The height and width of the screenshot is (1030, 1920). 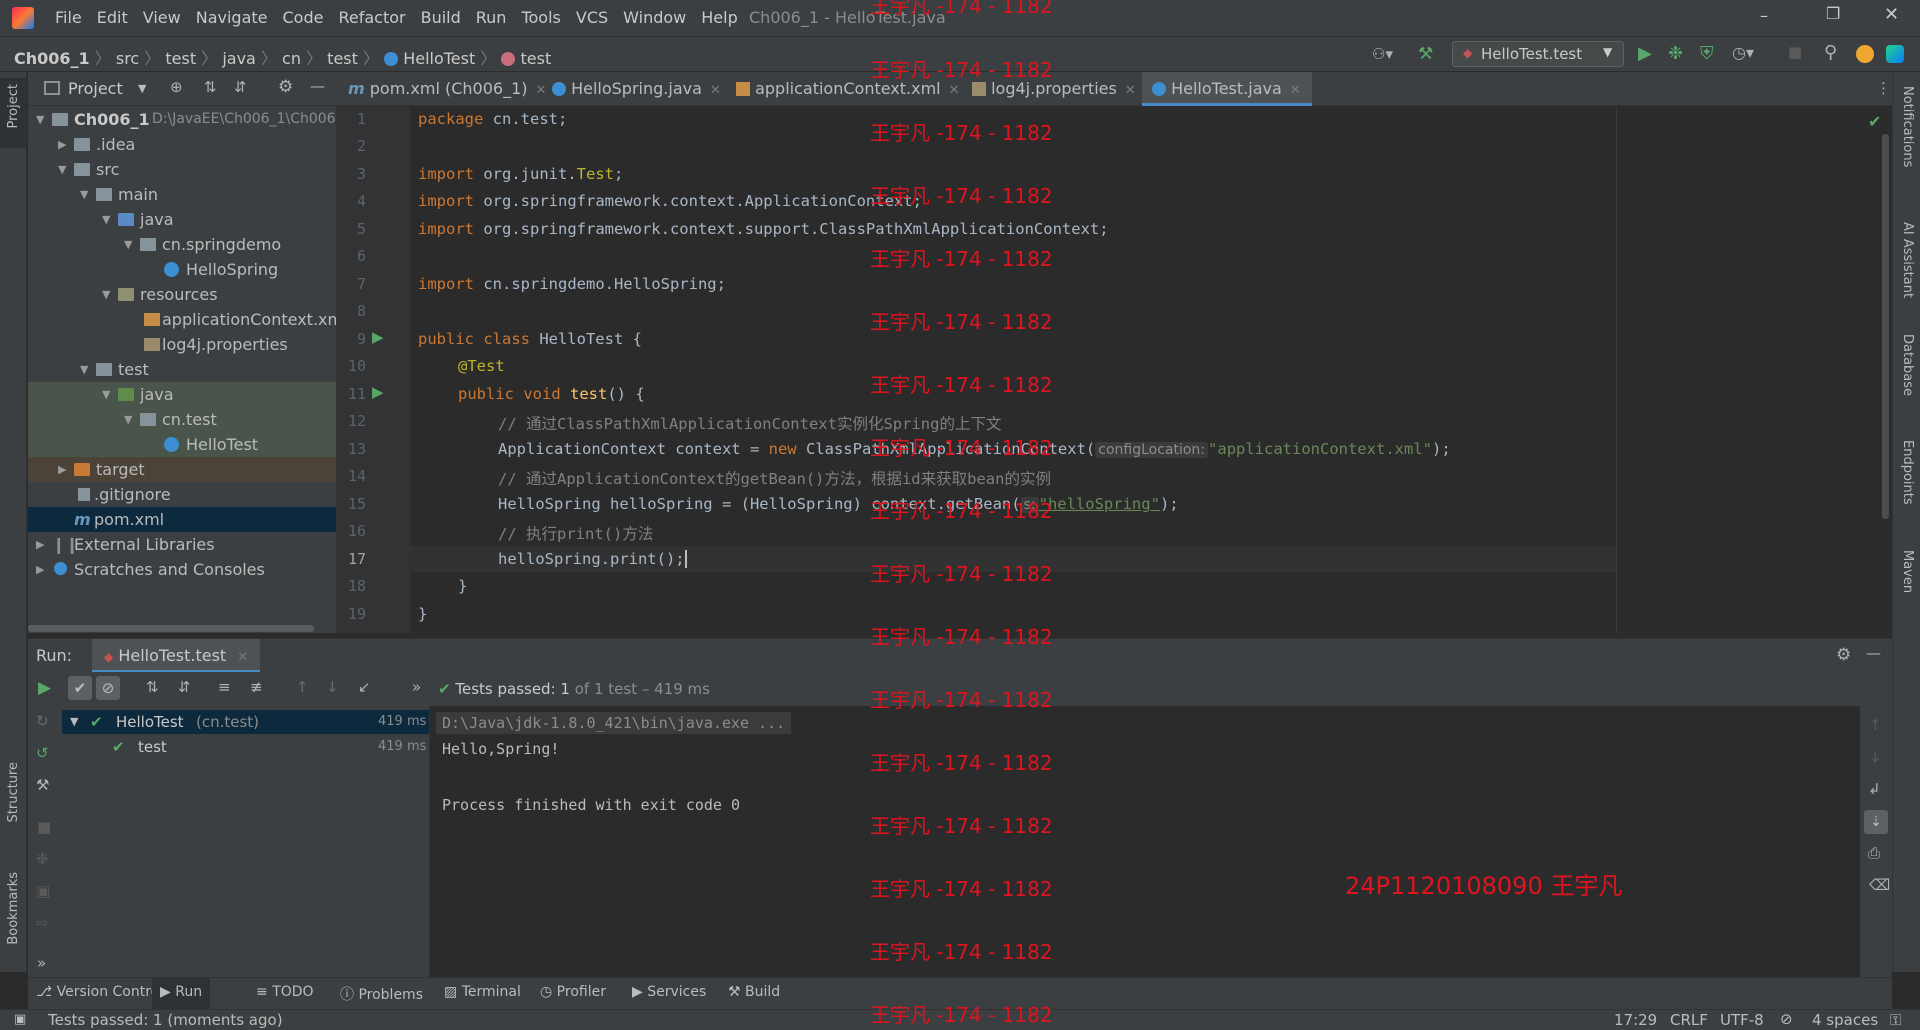 What do you see at coordinates (74, 722) in the screenshot?
I see `chevron-down-icon: ▼` at bounding box center [74, 722].